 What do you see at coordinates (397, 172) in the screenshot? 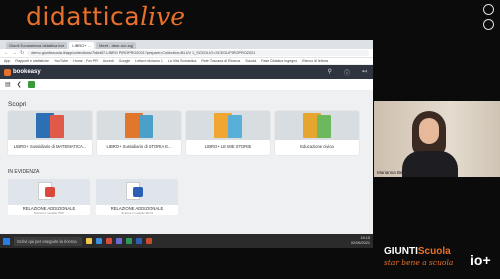
I see `presenter-name: Marianna Bernardini` at bounding box center [397, 172].